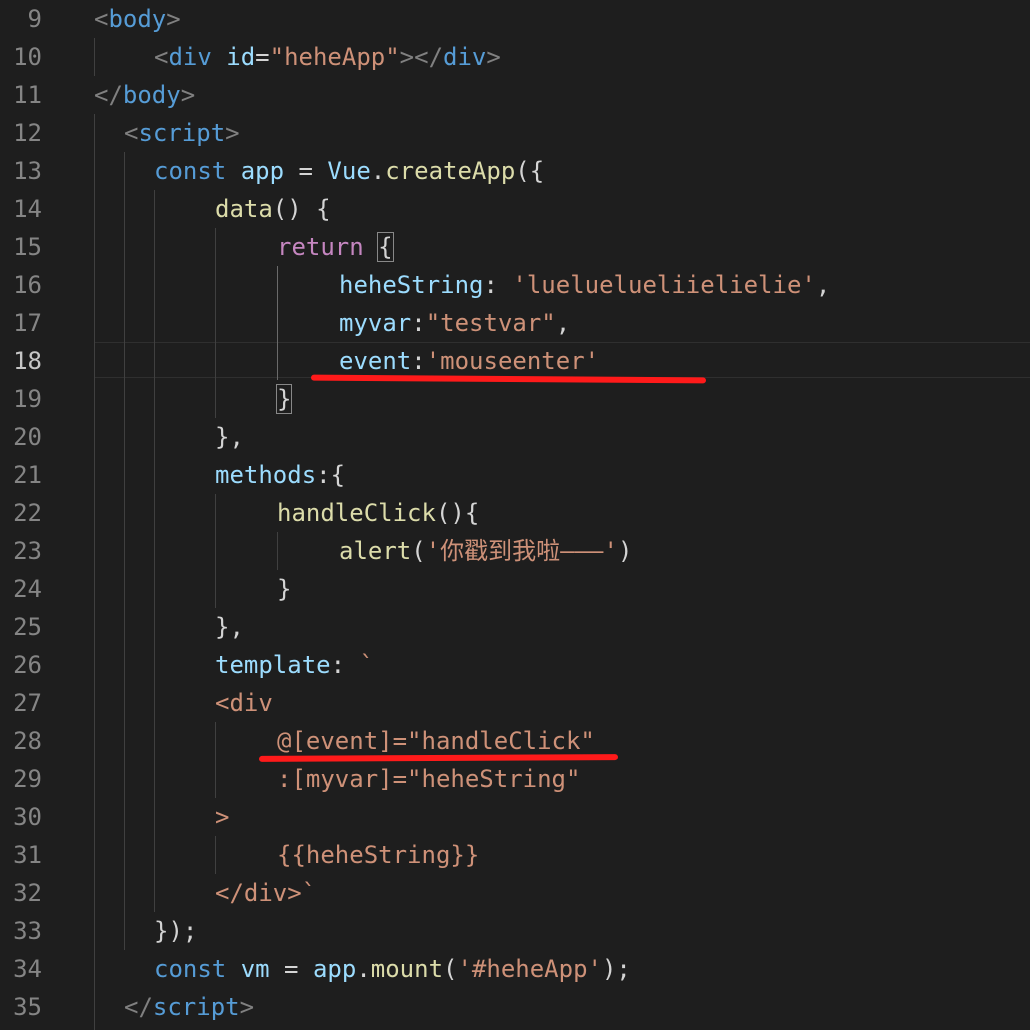  Describe the element at coordinates (515, 437) in the screenshot. I see `code-line: 20},` at that location.